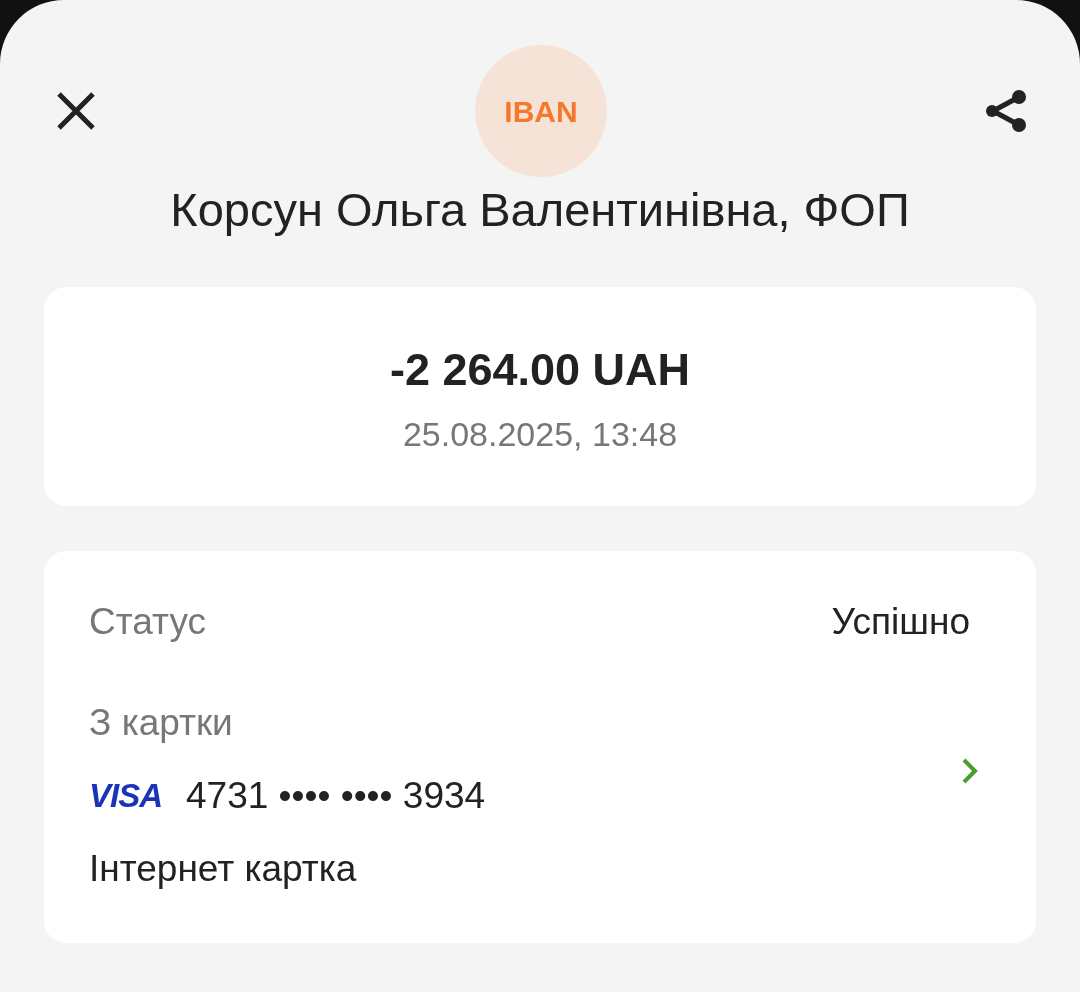 This screenshot has width=1080, height=992. Describe the element at coordinates (336, 795) in the screenshot. I see `card-number: 4731 •••• •••• 3934` at that location.